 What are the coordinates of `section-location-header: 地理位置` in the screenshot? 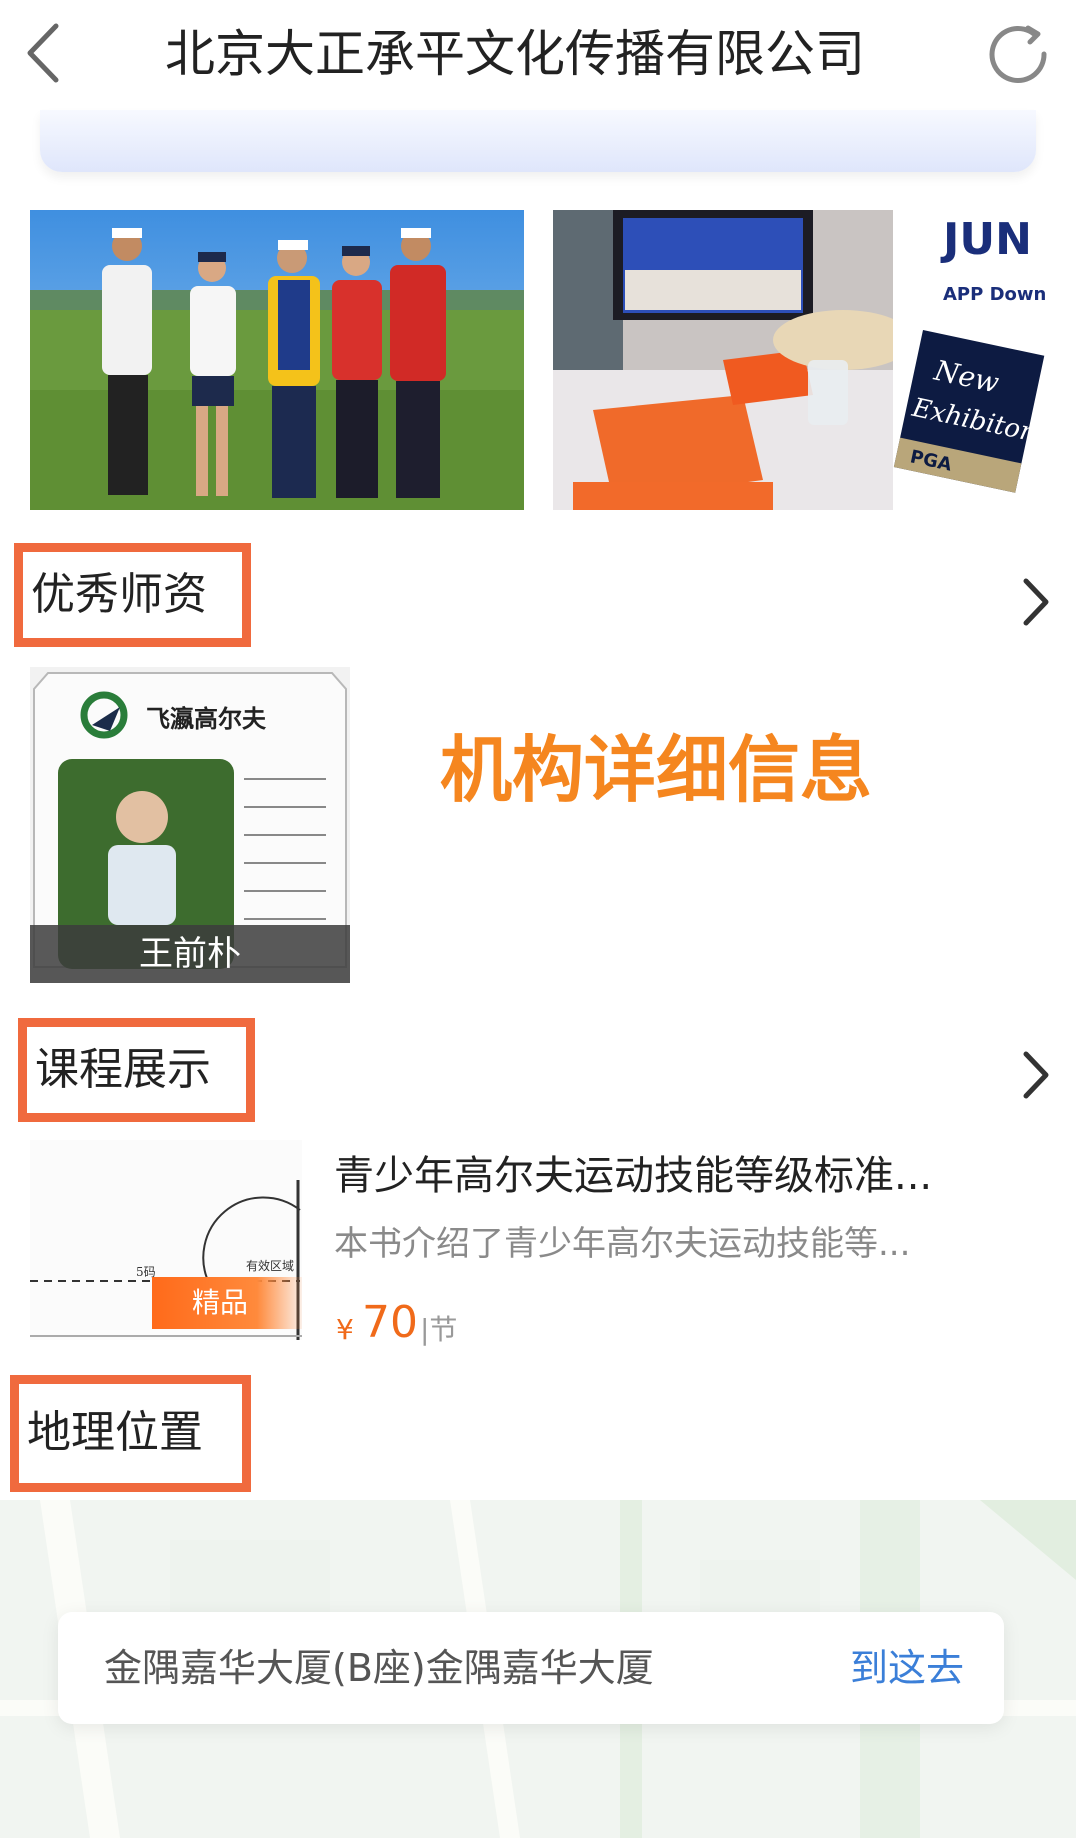 It's located at (130, 1433).